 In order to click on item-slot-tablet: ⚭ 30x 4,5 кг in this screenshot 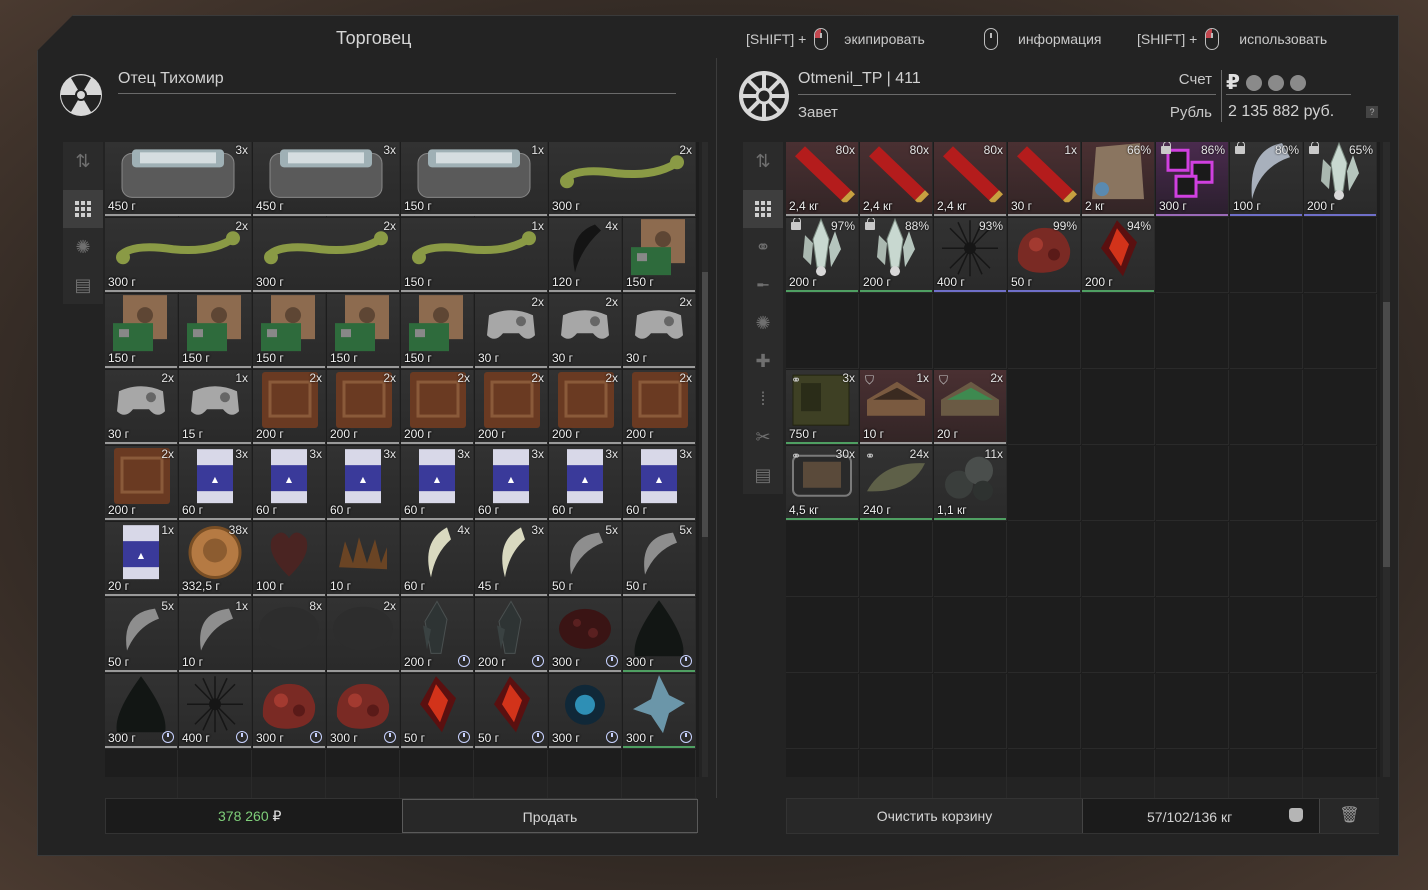, I will do `click(822, 483)`.